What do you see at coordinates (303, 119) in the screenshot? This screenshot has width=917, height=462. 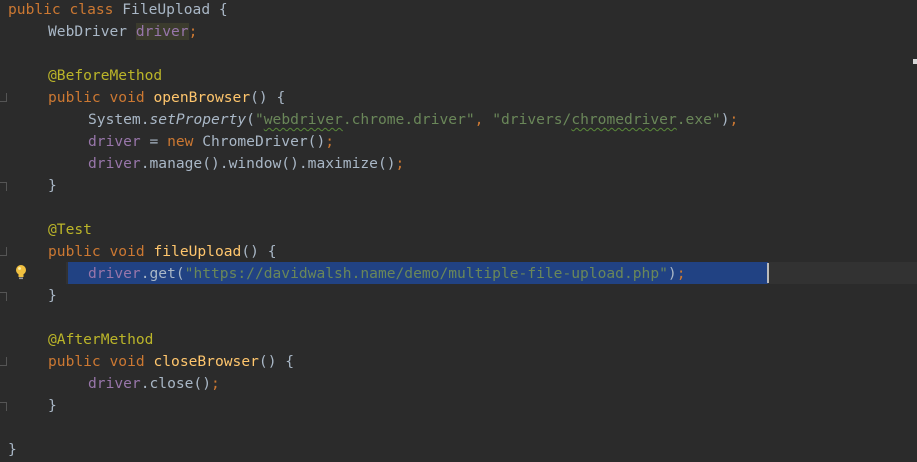 I see `string-fragment: webdriver` at bounding box center [303, 119].